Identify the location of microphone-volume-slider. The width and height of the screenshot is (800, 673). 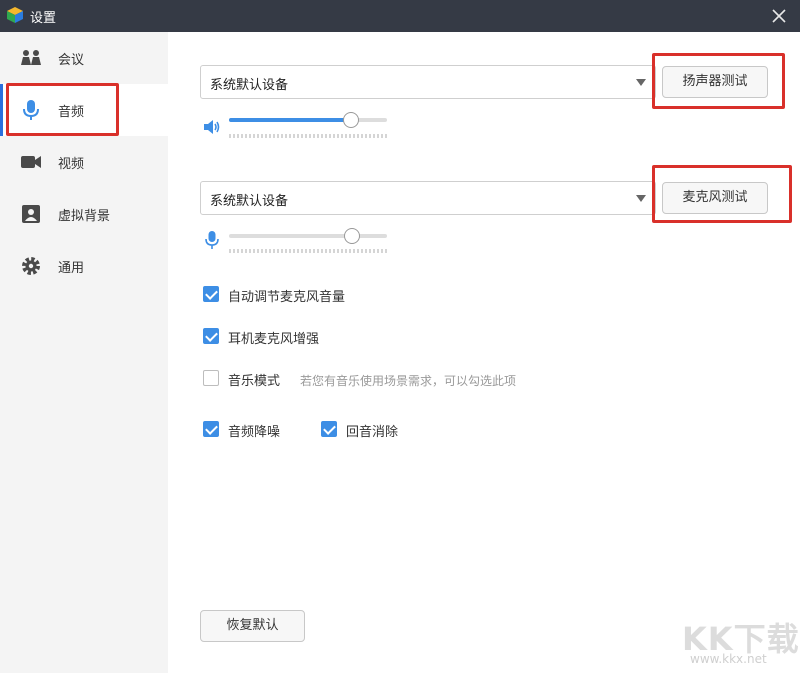
(308, 236).